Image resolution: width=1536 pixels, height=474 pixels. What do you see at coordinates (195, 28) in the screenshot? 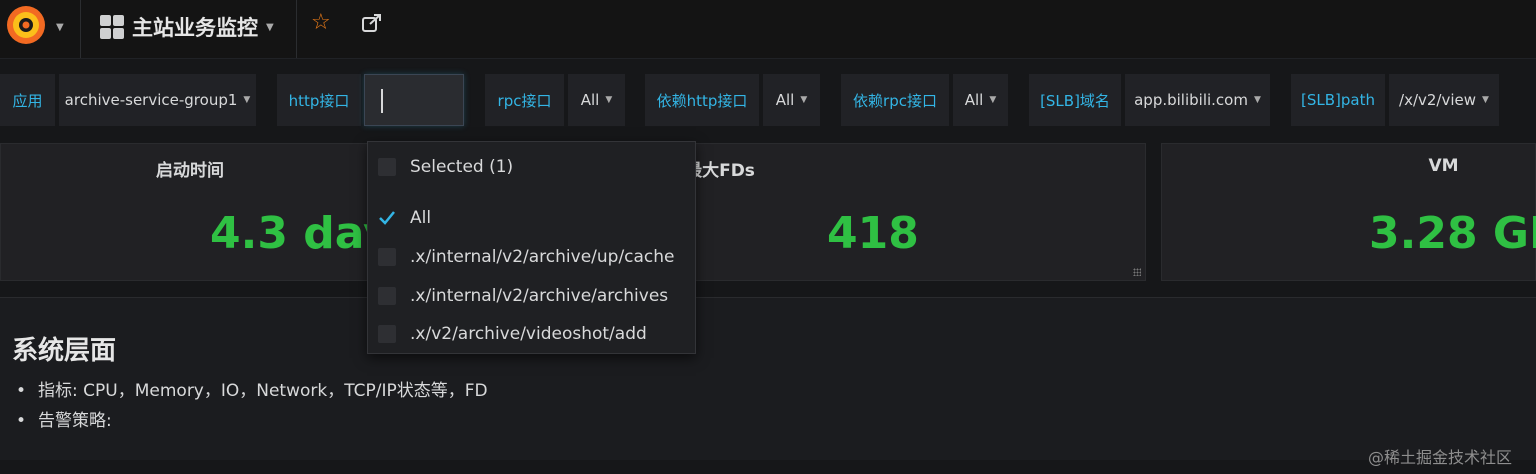
I see `dashboard-title: 主站业务监控` at bounding box center [195, 28].